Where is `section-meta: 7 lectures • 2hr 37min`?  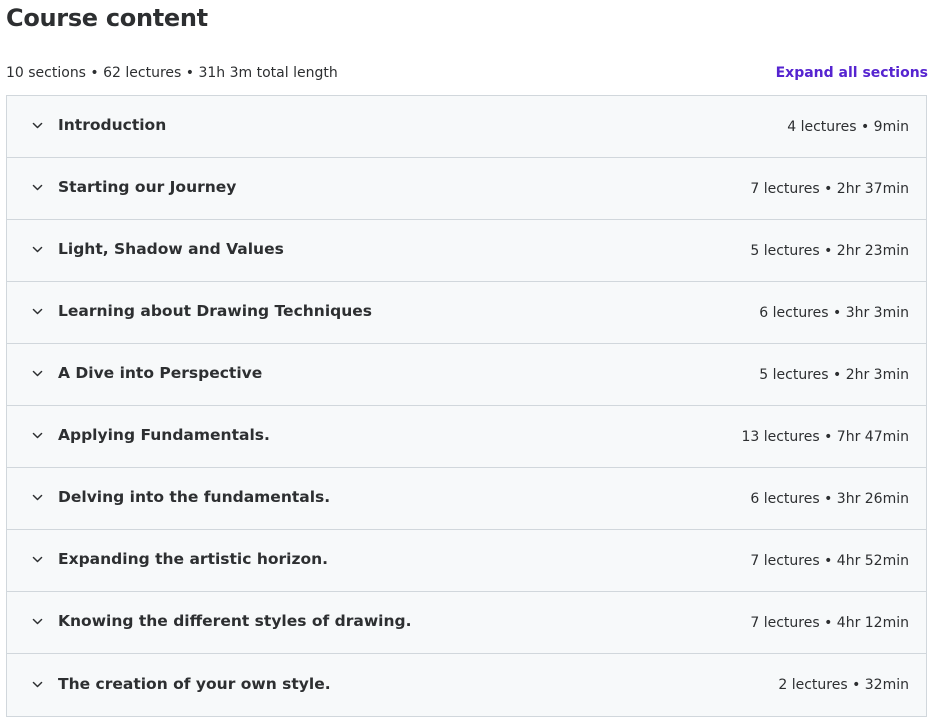
section-meta: 7 lectures • 2hr 37min is located at coordinates (829, 188).